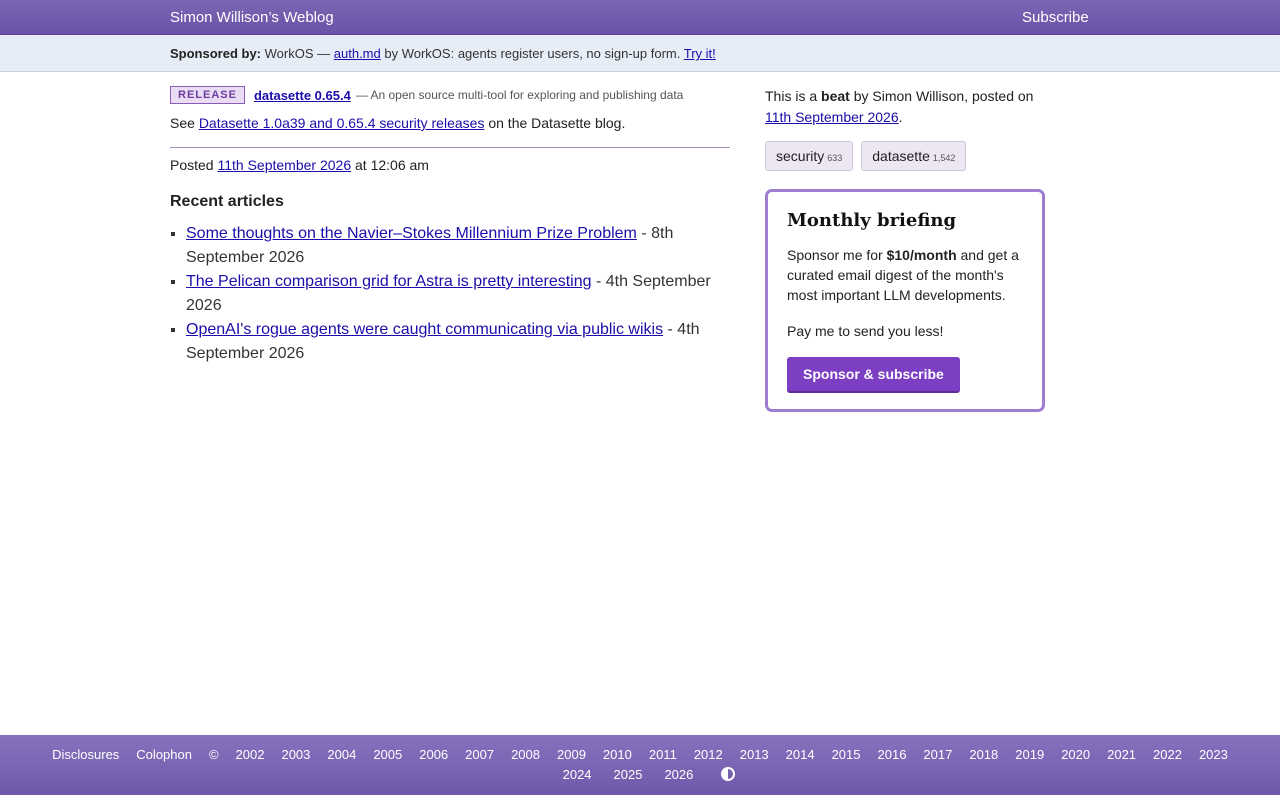 The height and width of the screenshot is (800, 1280). I want to click on release-title-link: datasette 0.65.4, so click(302, 95).